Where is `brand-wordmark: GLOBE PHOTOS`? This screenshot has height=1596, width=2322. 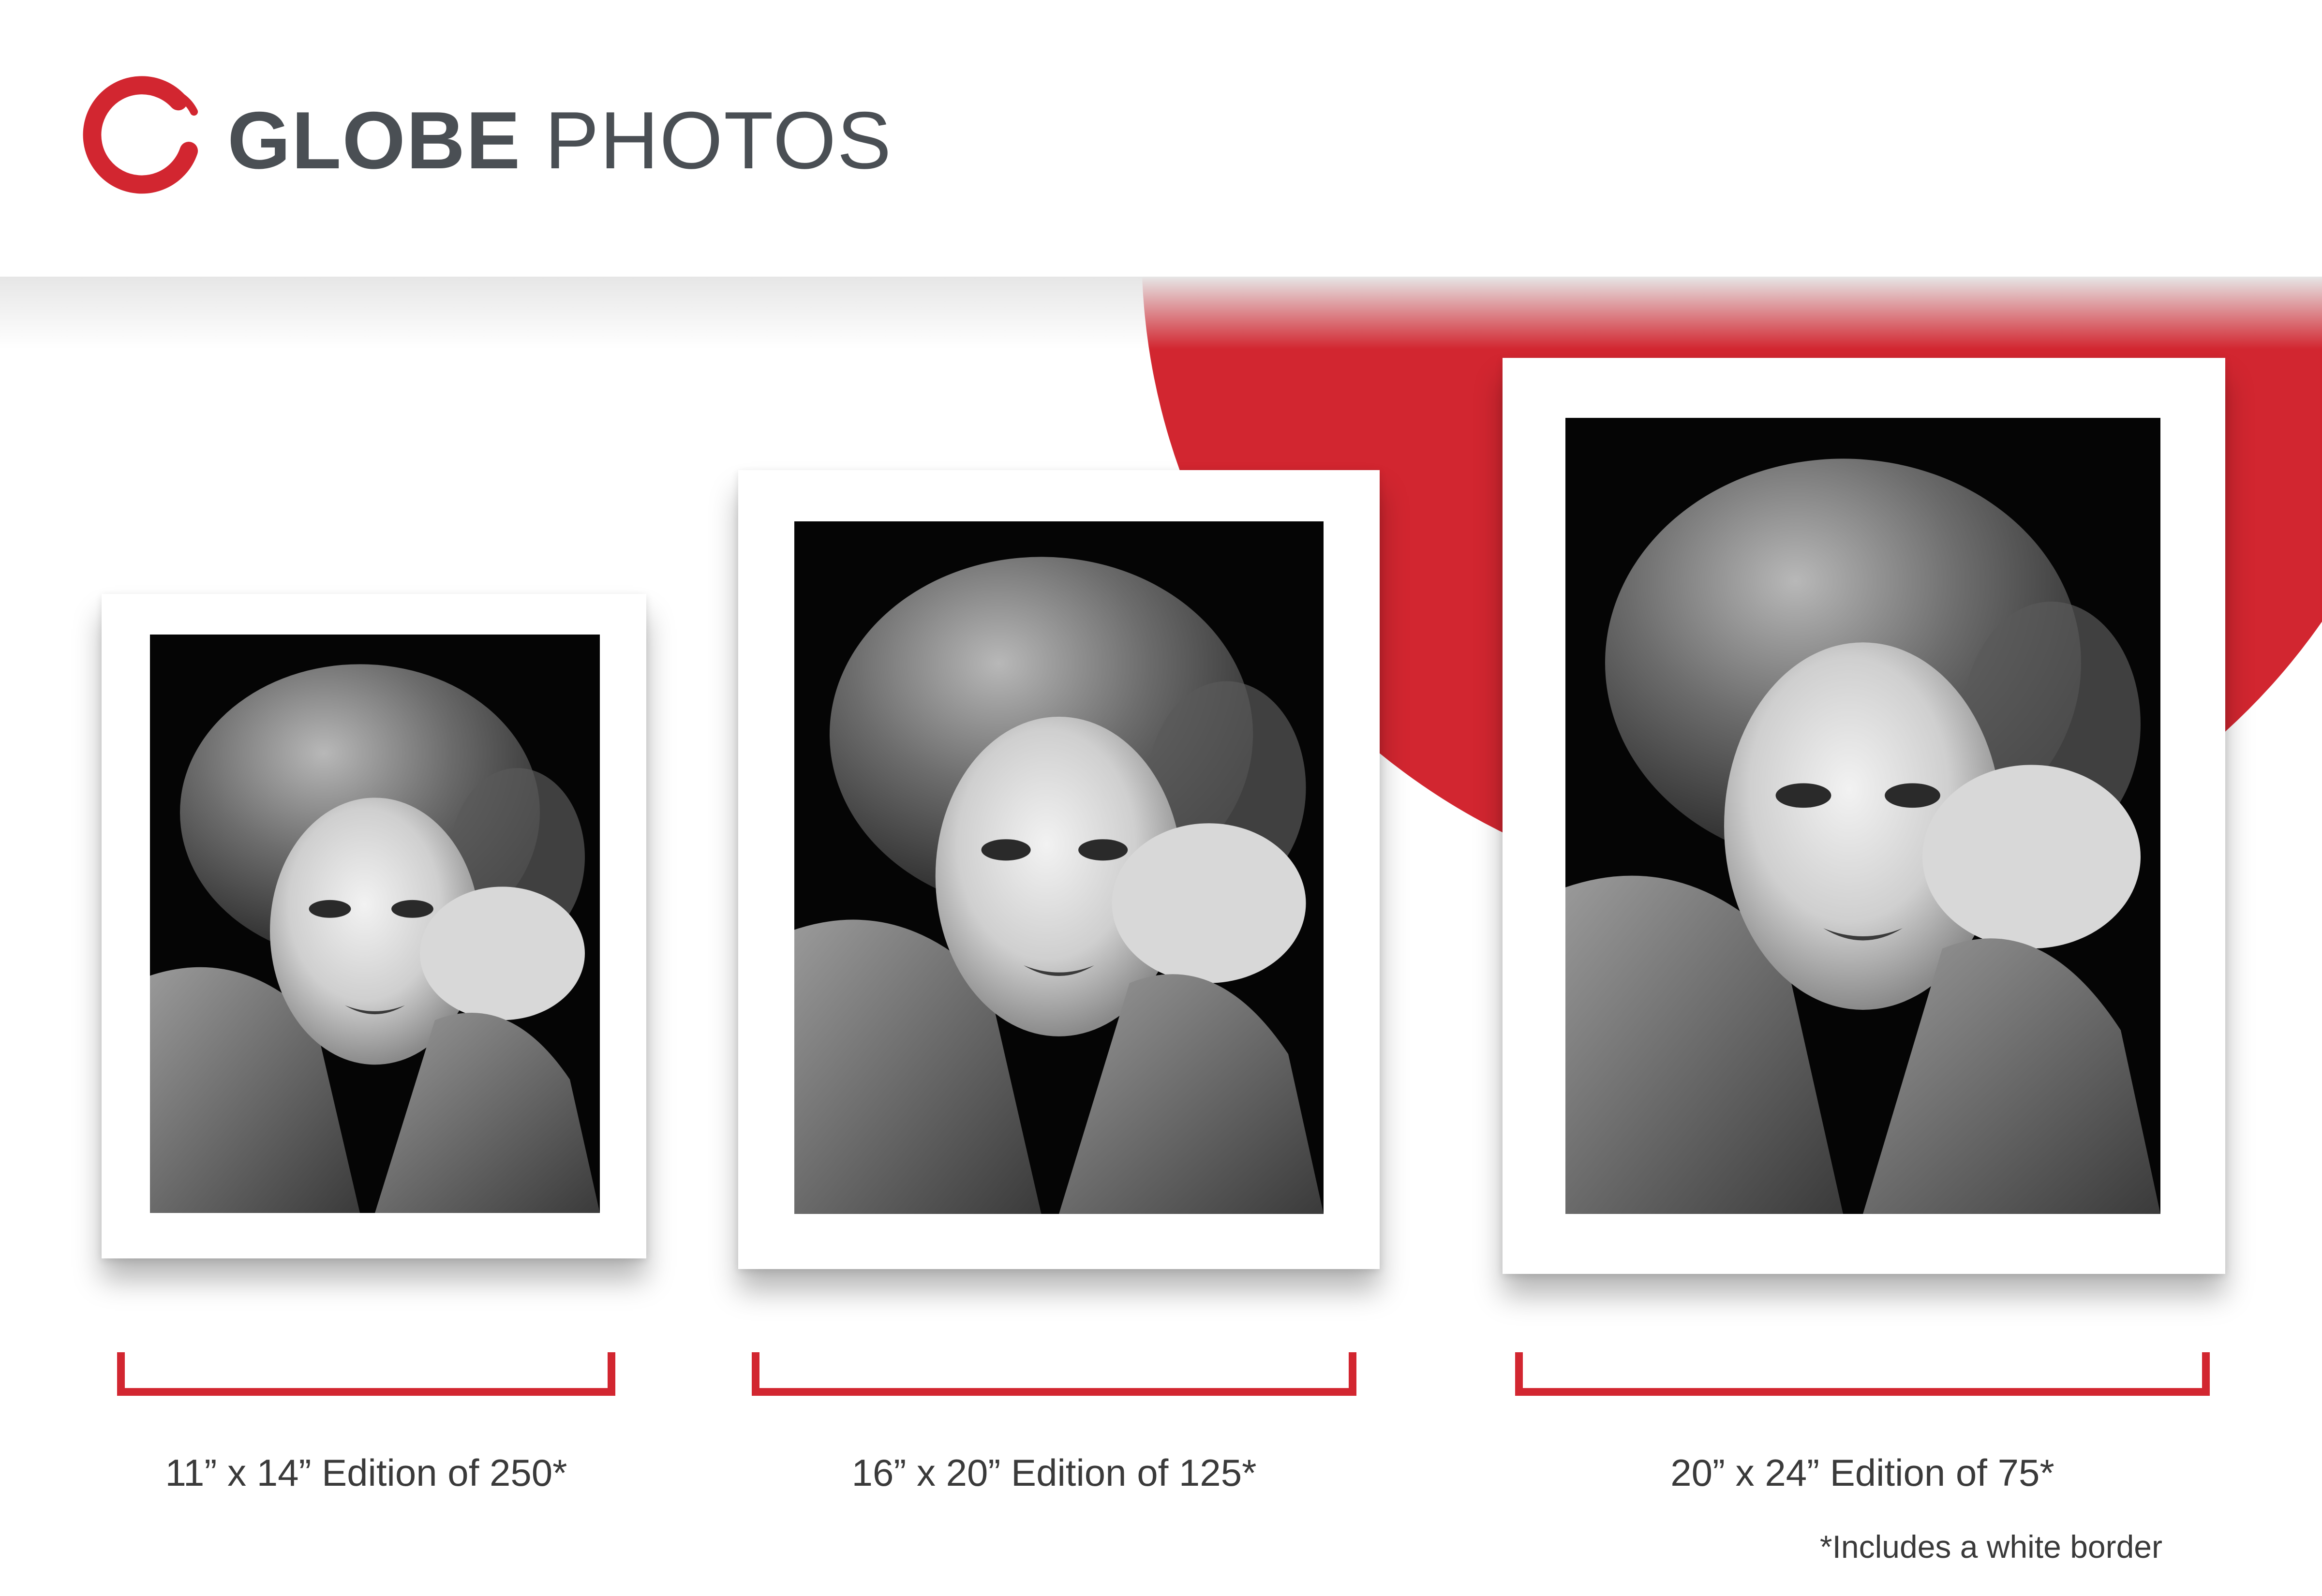 brand-wordmark: GLOBE PHOTOS is located at coordinates (559, 140).